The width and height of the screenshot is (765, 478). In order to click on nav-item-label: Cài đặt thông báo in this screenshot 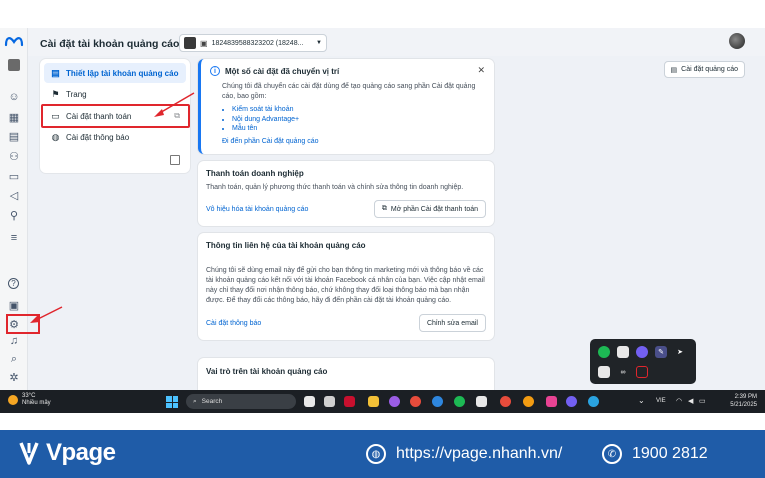, I will do `click(98, 137)`.